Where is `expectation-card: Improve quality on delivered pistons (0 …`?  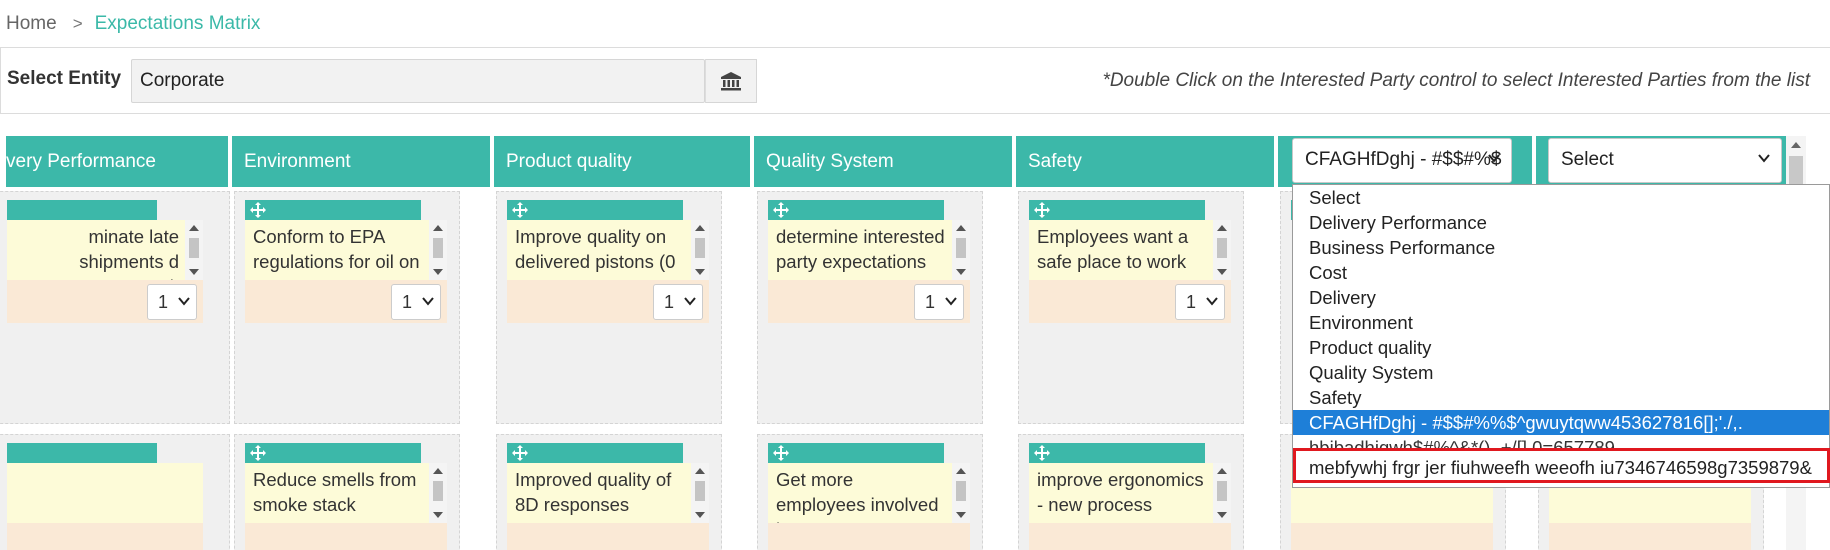
expectation-card: Improve quality on delivered pistons (0 … is located at coordinates (609, 307).